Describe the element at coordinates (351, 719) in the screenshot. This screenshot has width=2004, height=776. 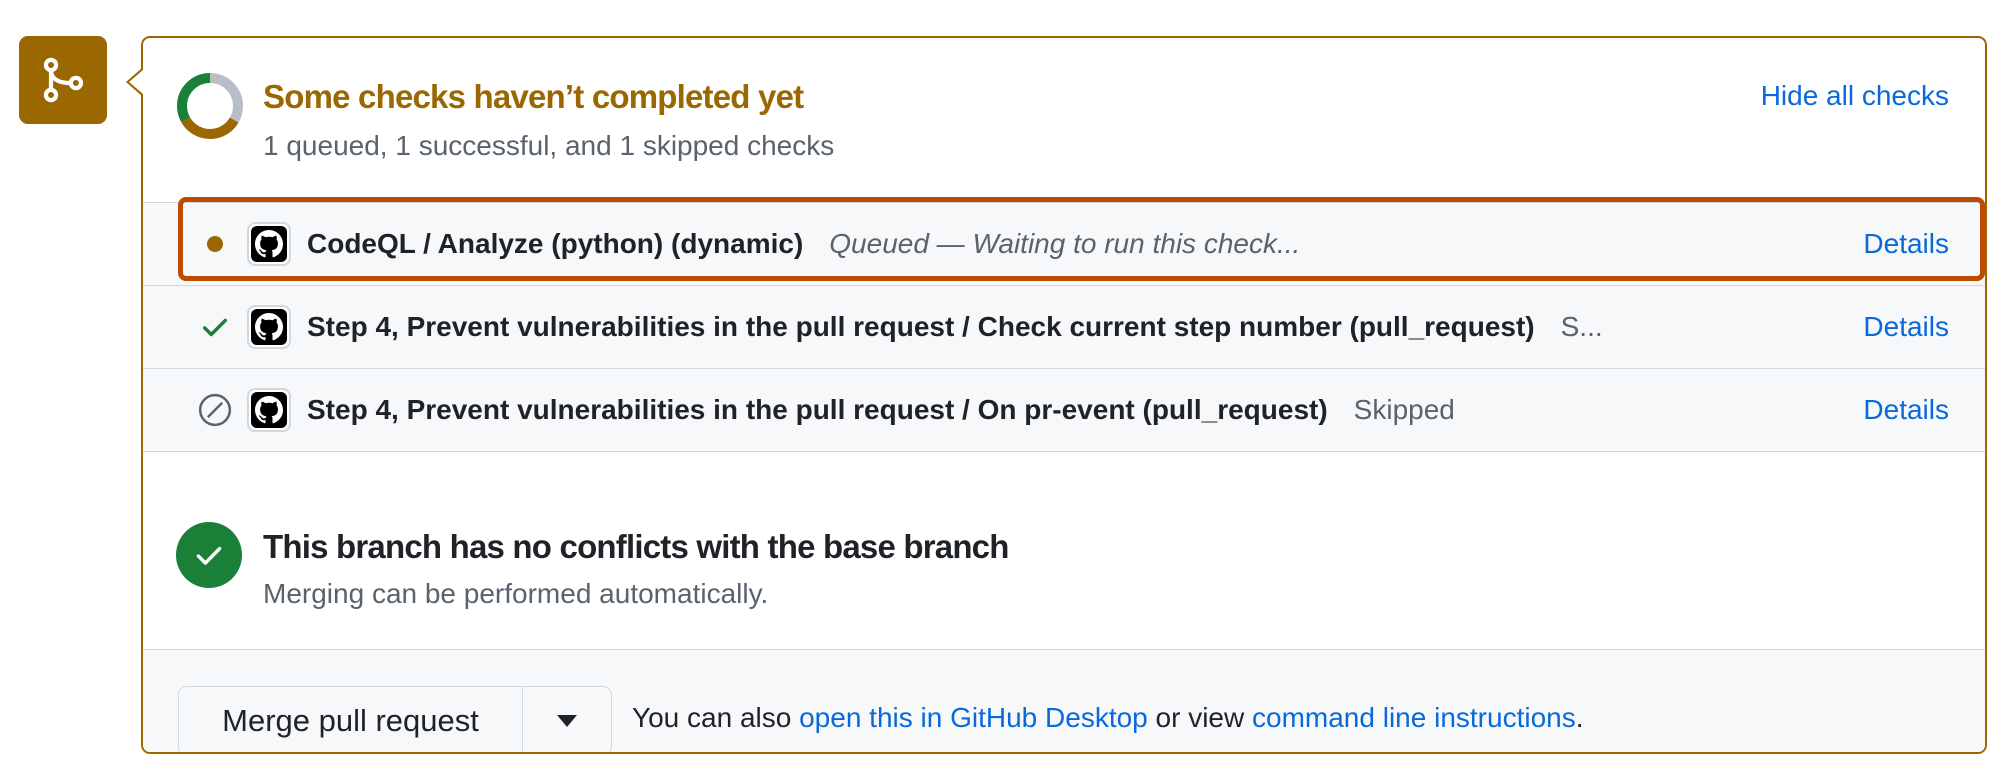
I see `merge-pull-request-button: Merge pull request` at that location.